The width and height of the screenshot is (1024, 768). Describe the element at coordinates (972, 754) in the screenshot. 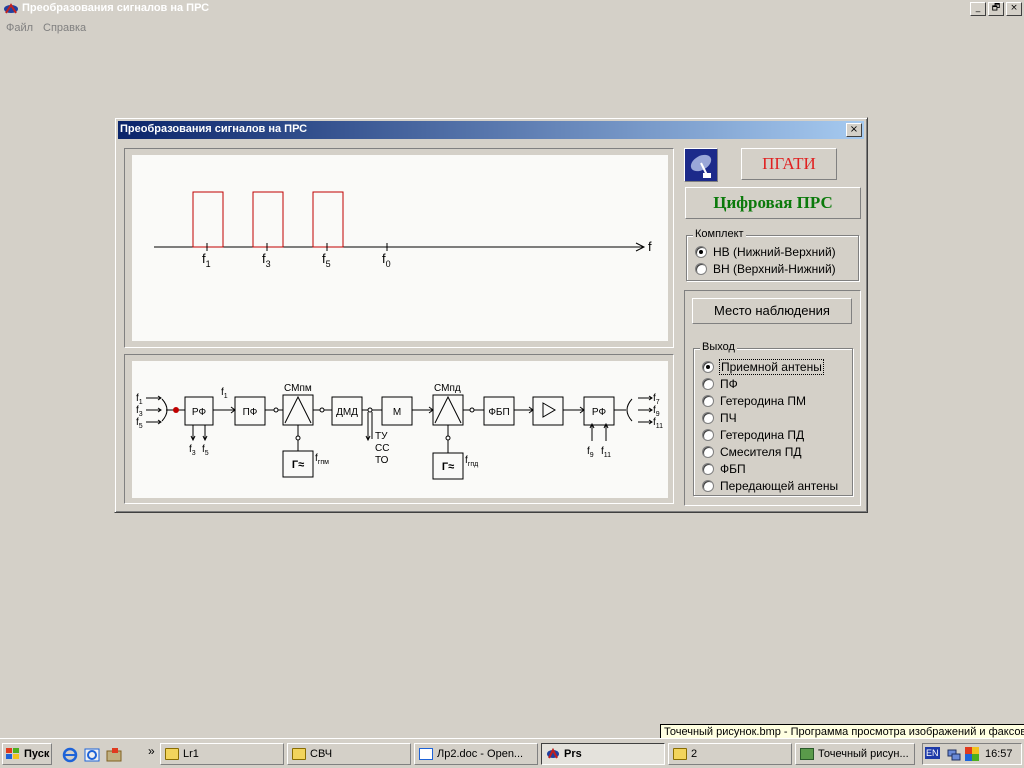

I see `volume-icon` at that location.